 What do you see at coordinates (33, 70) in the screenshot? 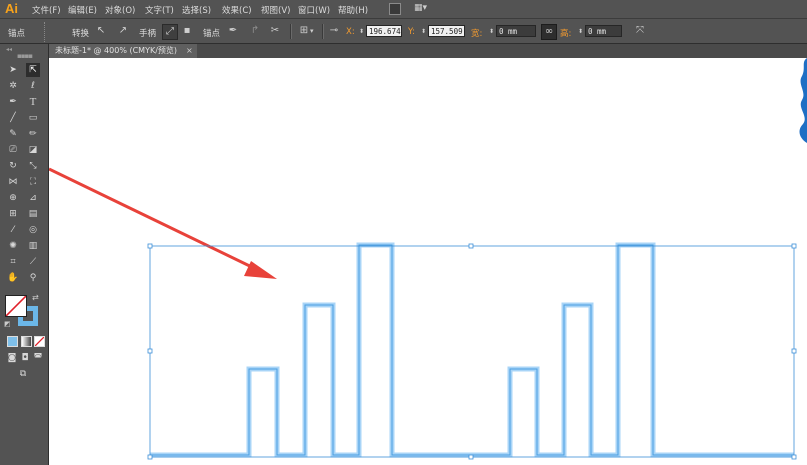
I see `direct-selection-tool-icon: ⇱` at bounding box center [33, 70].